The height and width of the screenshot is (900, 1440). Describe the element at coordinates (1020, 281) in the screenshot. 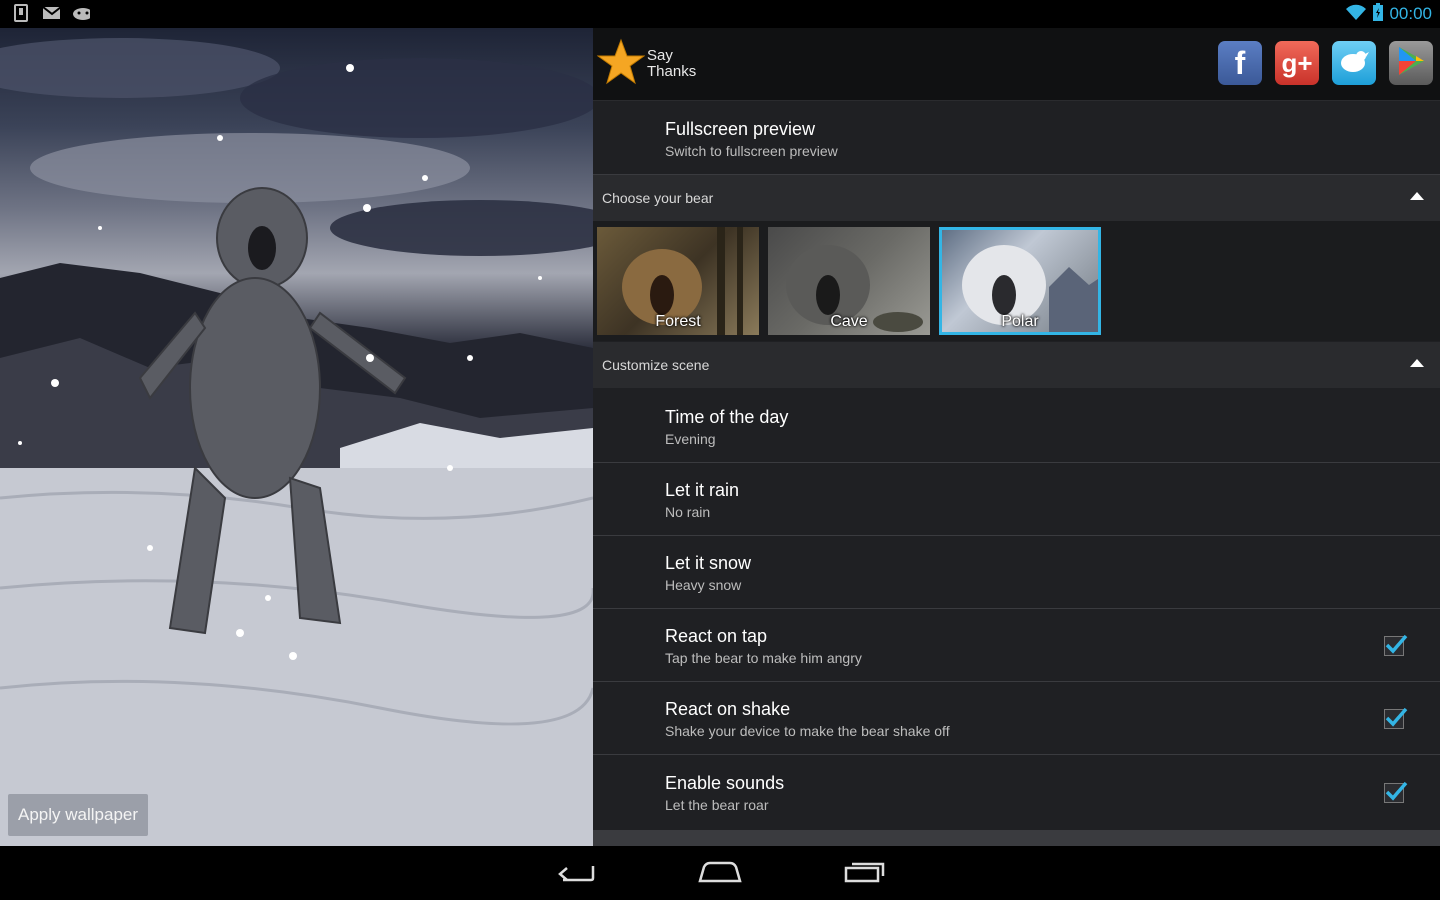

I see `bear-option-polar: Polar` at that location.